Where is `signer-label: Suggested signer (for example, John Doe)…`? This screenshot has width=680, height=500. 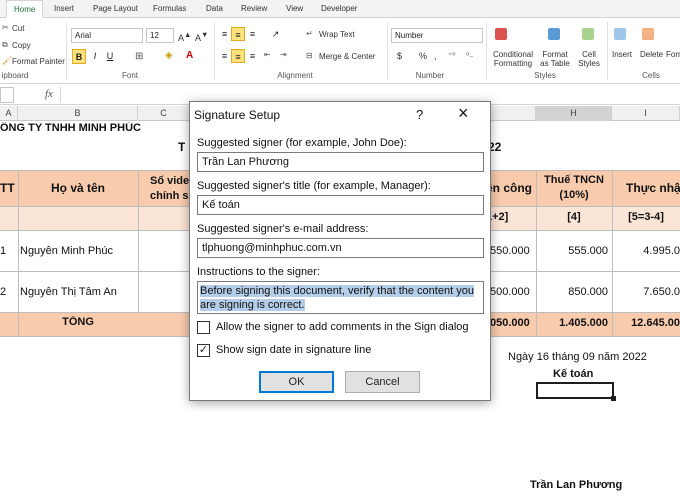
signer-label: Suggested signer (for example, John Doe)… is located at coordinates (302, 143).